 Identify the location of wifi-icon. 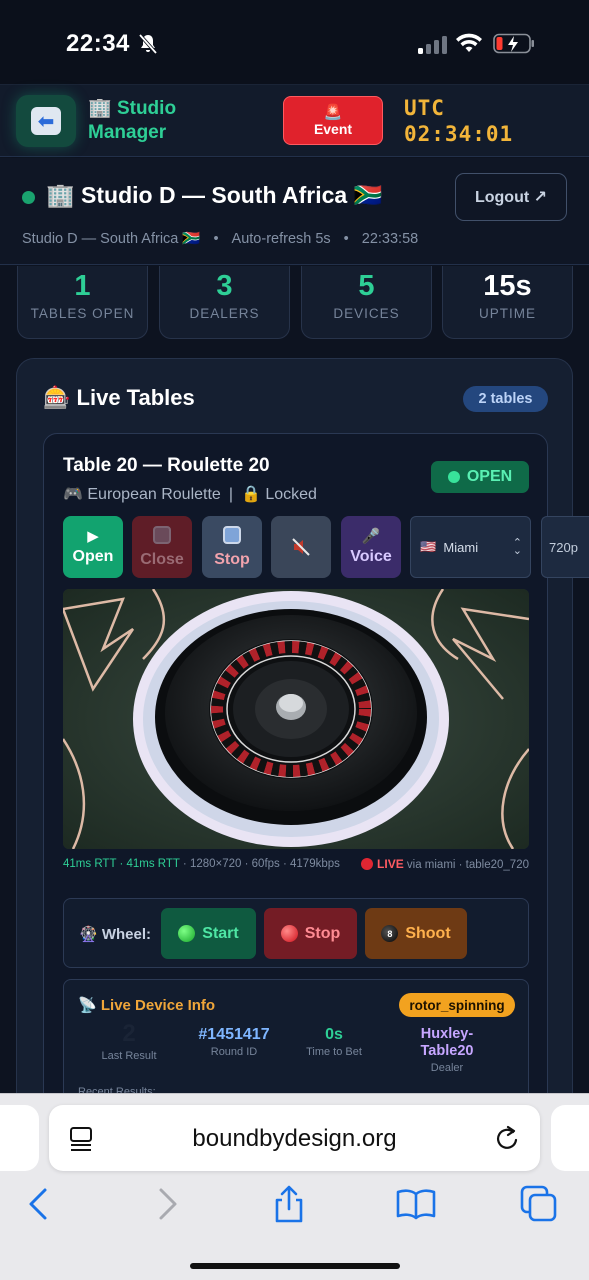
(469, 42).